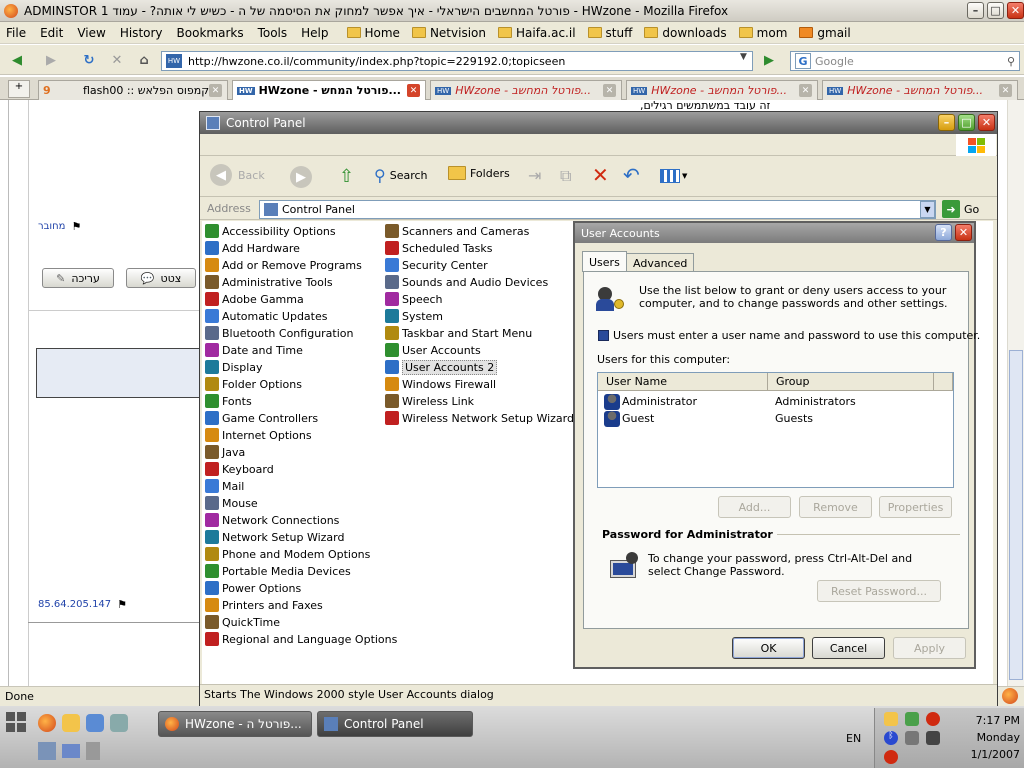 The height and width of the screenshot is (768, 1024). I want to click on cp-item-automatic-updates: Automatic Updates, so click(266, 316).